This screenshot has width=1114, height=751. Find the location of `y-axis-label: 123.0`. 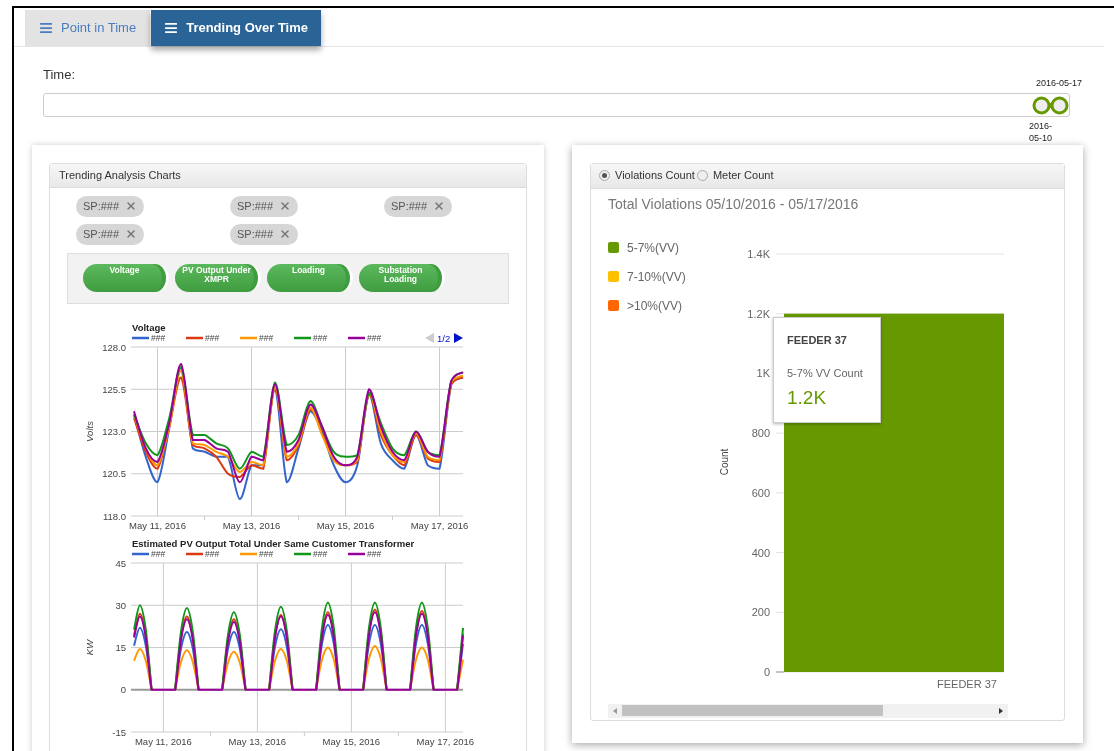

y-axis-label: 123.0 is located at coordinates (114, 431).